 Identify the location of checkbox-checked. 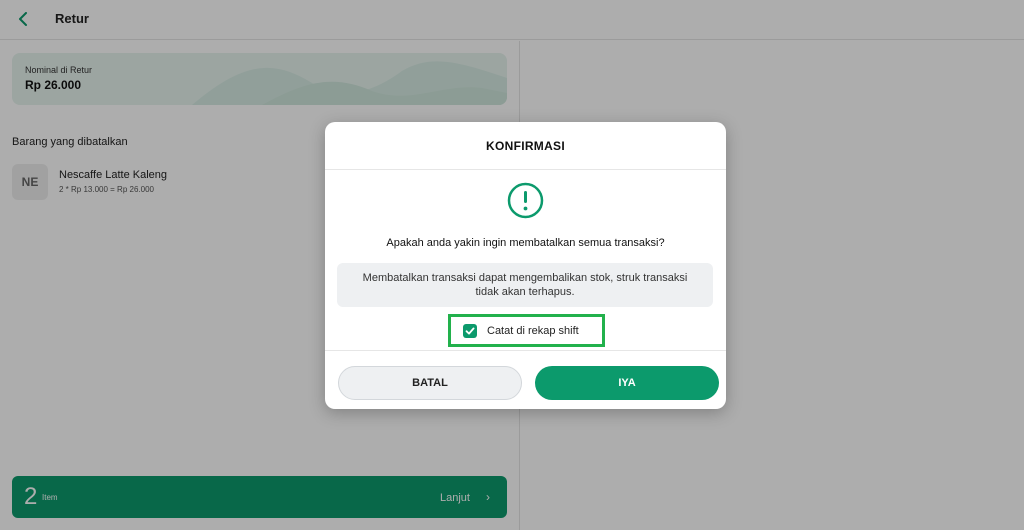
(470, 330).